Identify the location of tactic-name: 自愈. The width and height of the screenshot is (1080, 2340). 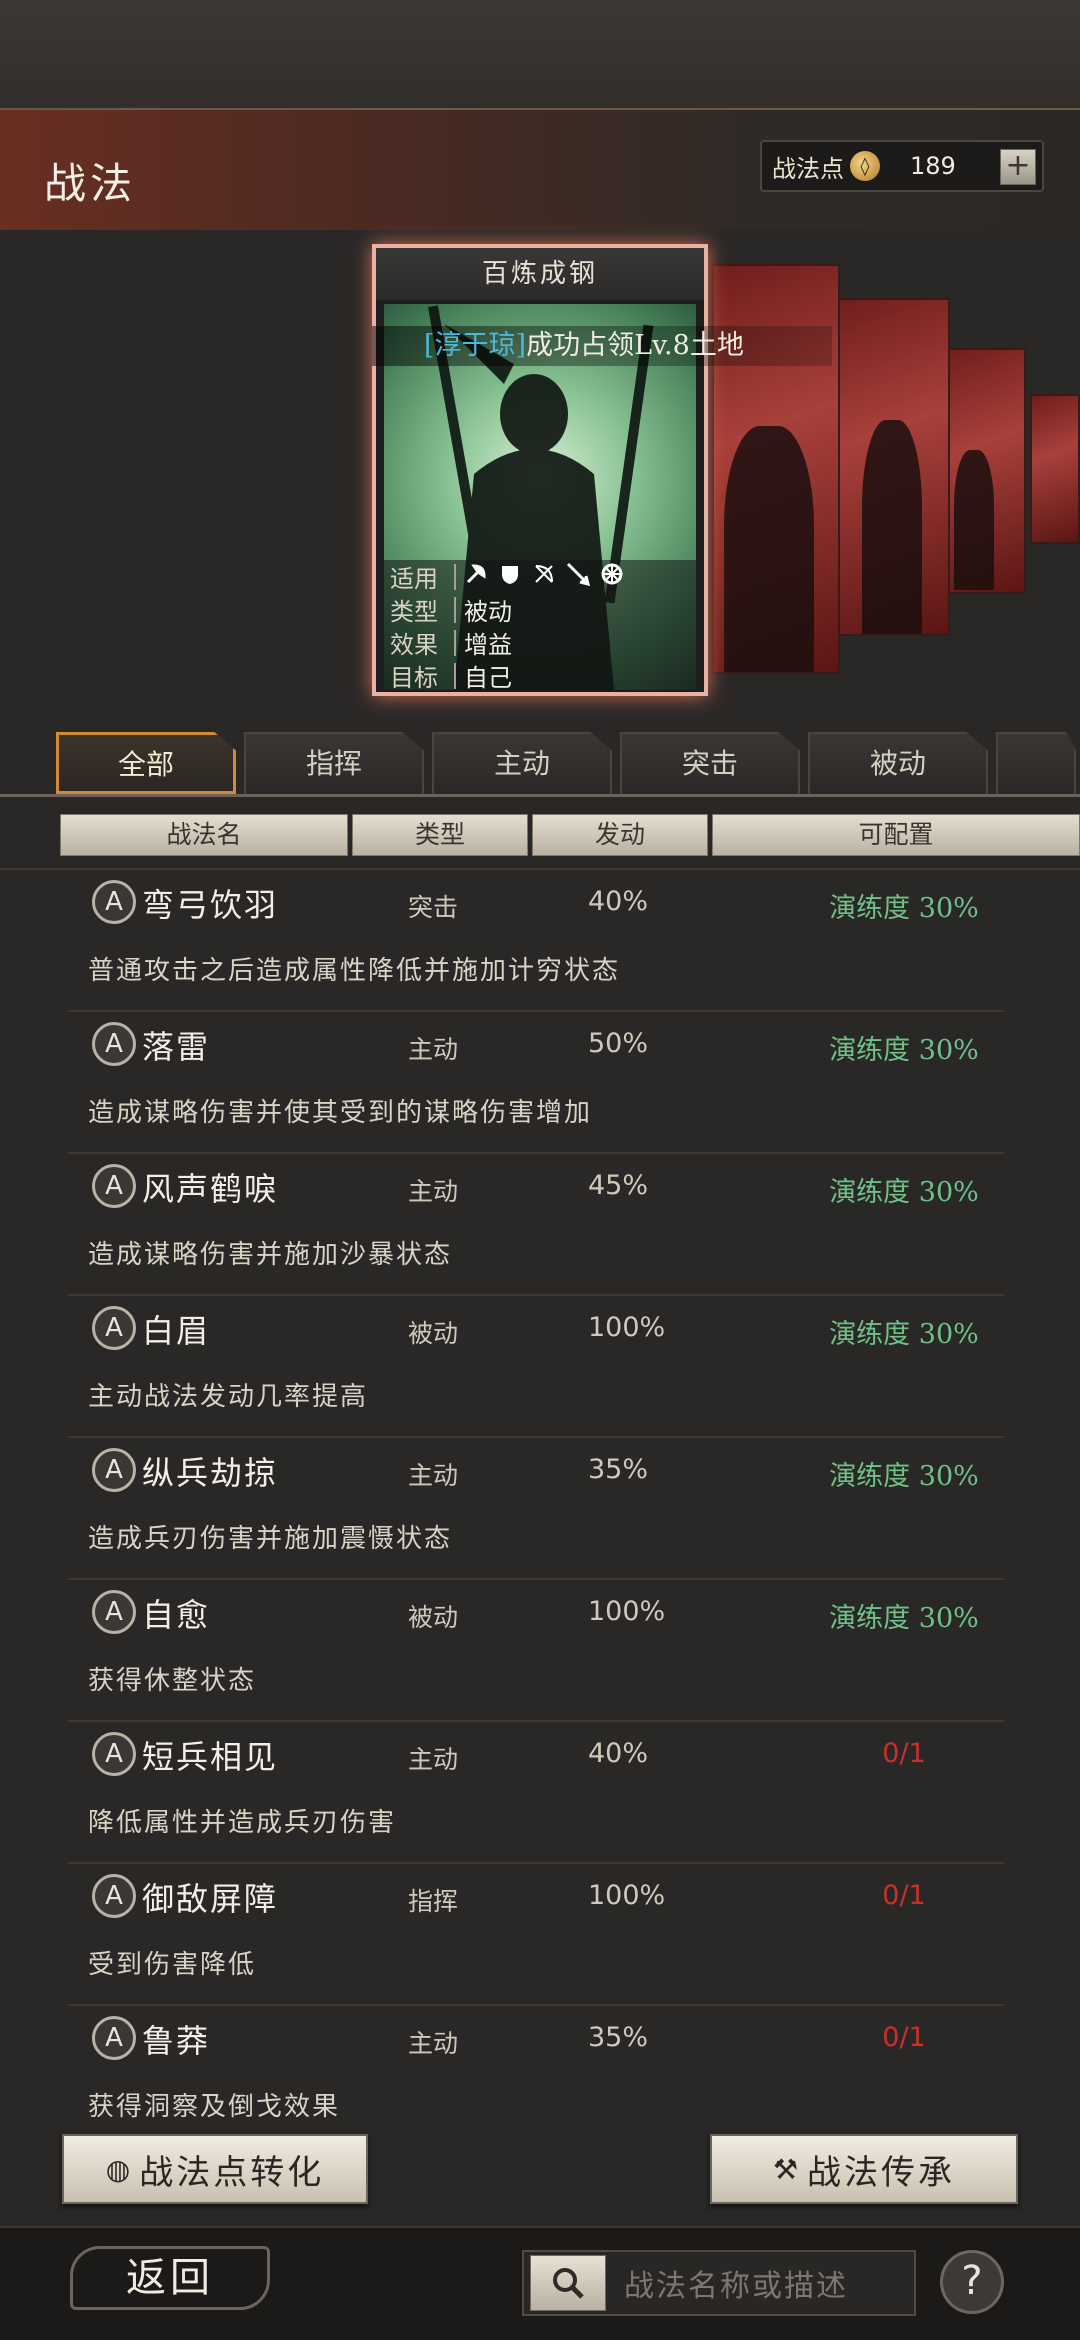
(176, 1615).